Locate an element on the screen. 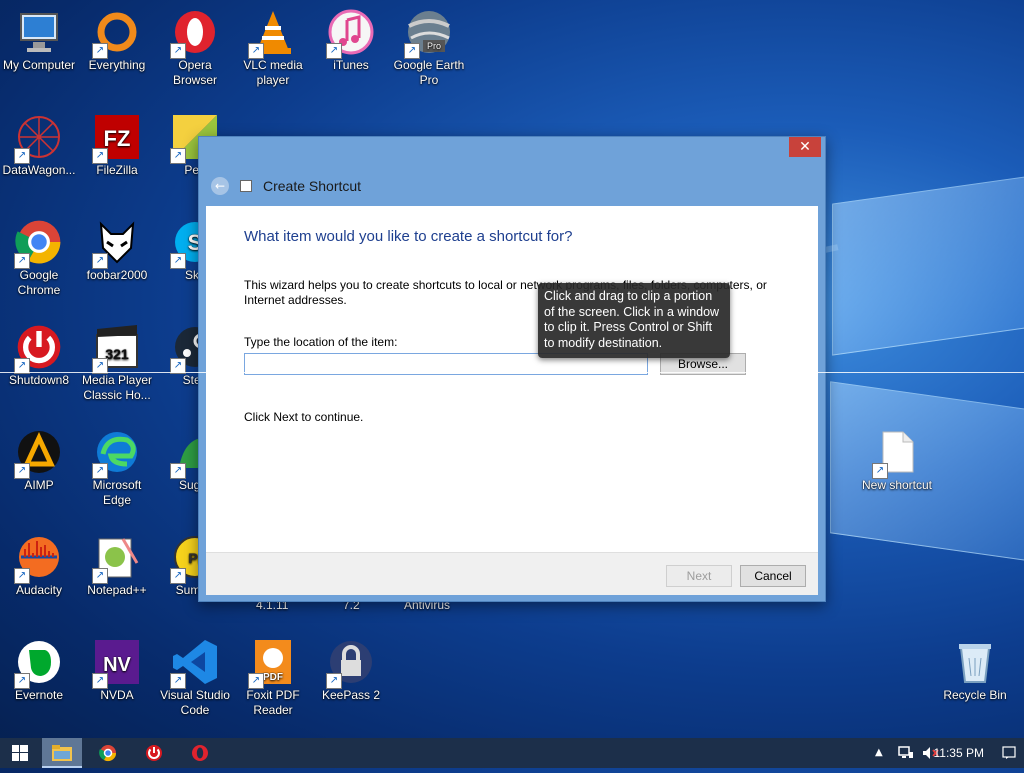 Image resolution: width=1024 pixels, height=773 pixels. foxit-icon: PDF ↗ is located at coordinates (272, 663).